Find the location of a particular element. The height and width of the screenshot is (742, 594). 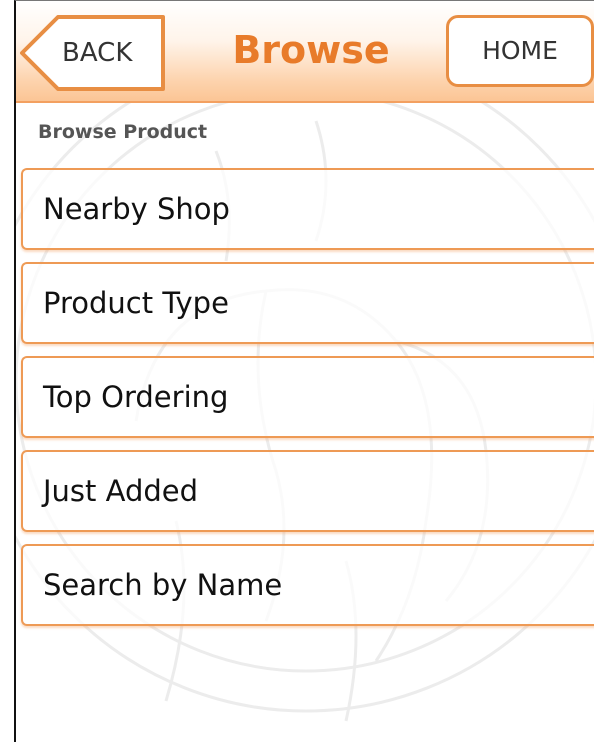

top-bar: BACK Browse HOME is located at coordinates (305, 52).